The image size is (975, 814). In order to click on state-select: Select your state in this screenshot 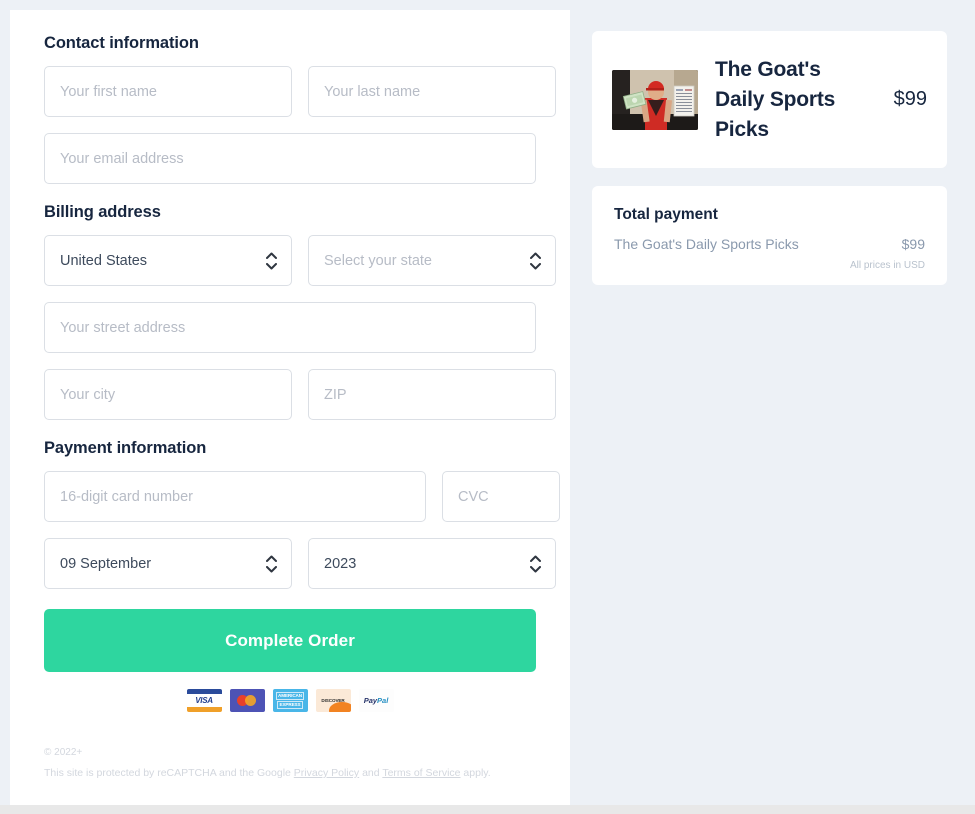, I will do `click(432, 260)`.